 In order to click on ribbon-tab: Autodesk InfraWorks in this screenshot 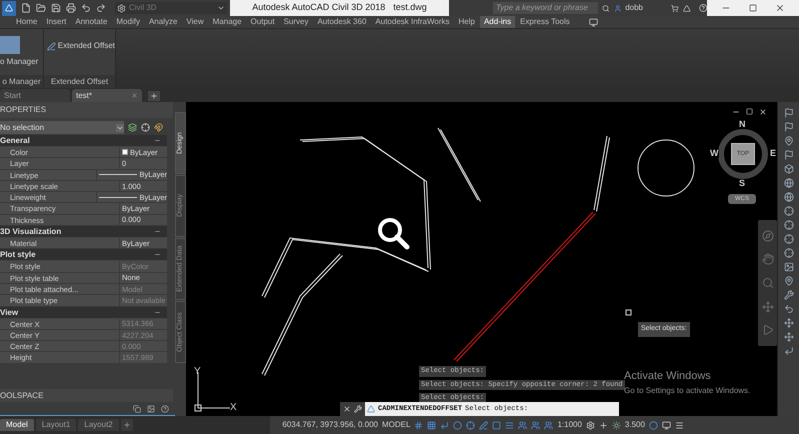, I will do `click(412, 22)`.